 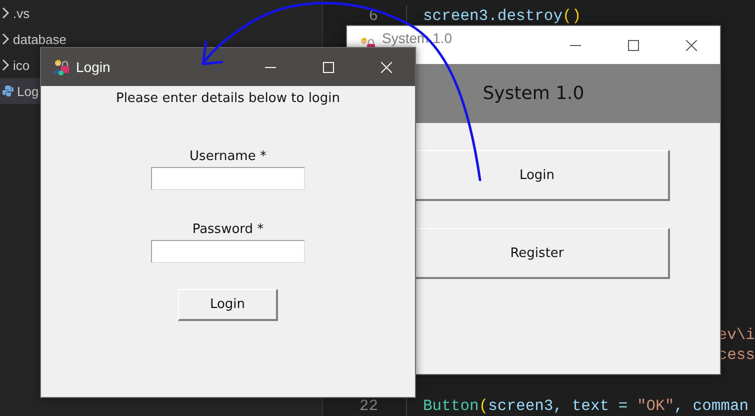 I want to click on field-label: Password *, so click(x=228, y=229).